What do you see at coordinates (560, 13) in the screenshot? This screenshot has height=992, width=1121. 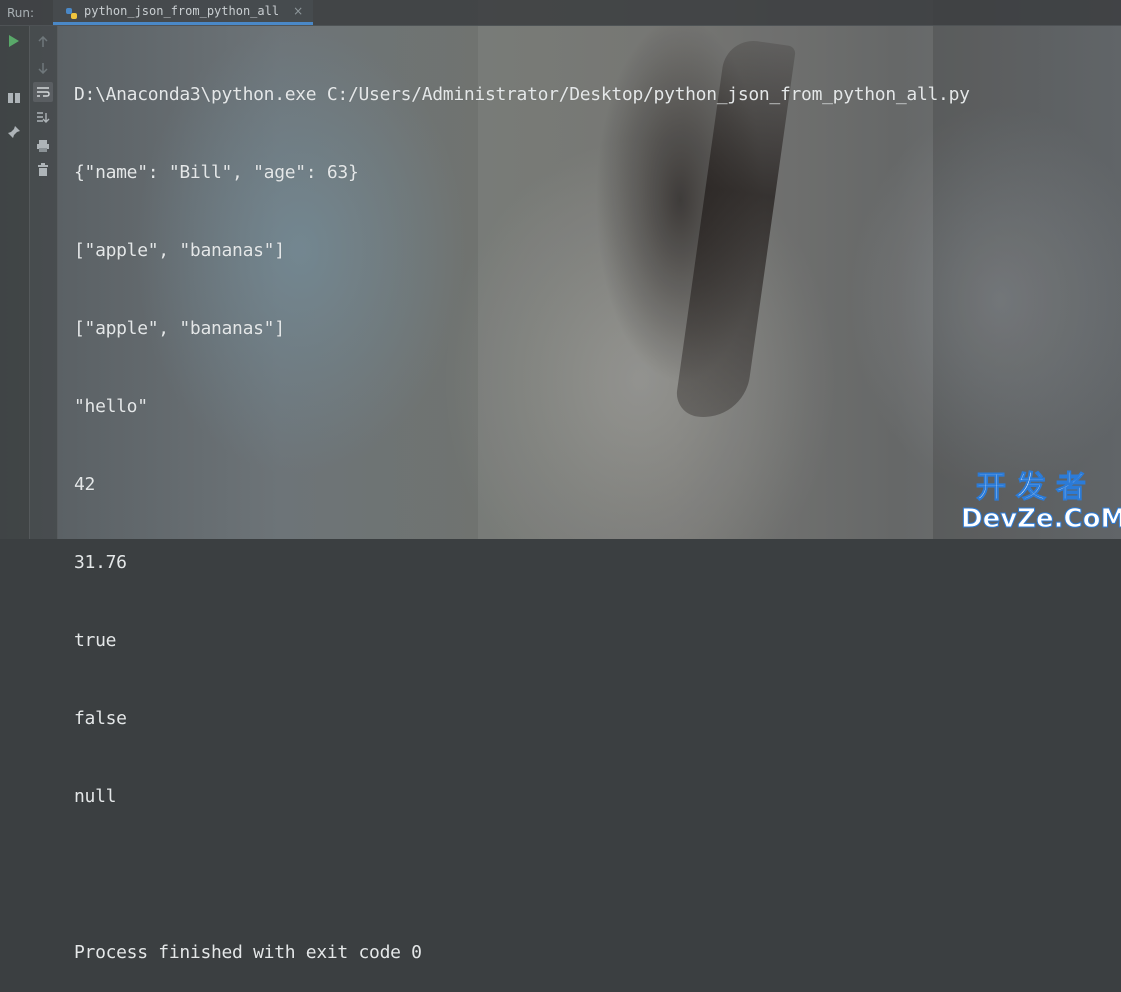 I see `run-tool-window-header: Run: python_json_from_python_all ×` at bounding box center [560, 13].